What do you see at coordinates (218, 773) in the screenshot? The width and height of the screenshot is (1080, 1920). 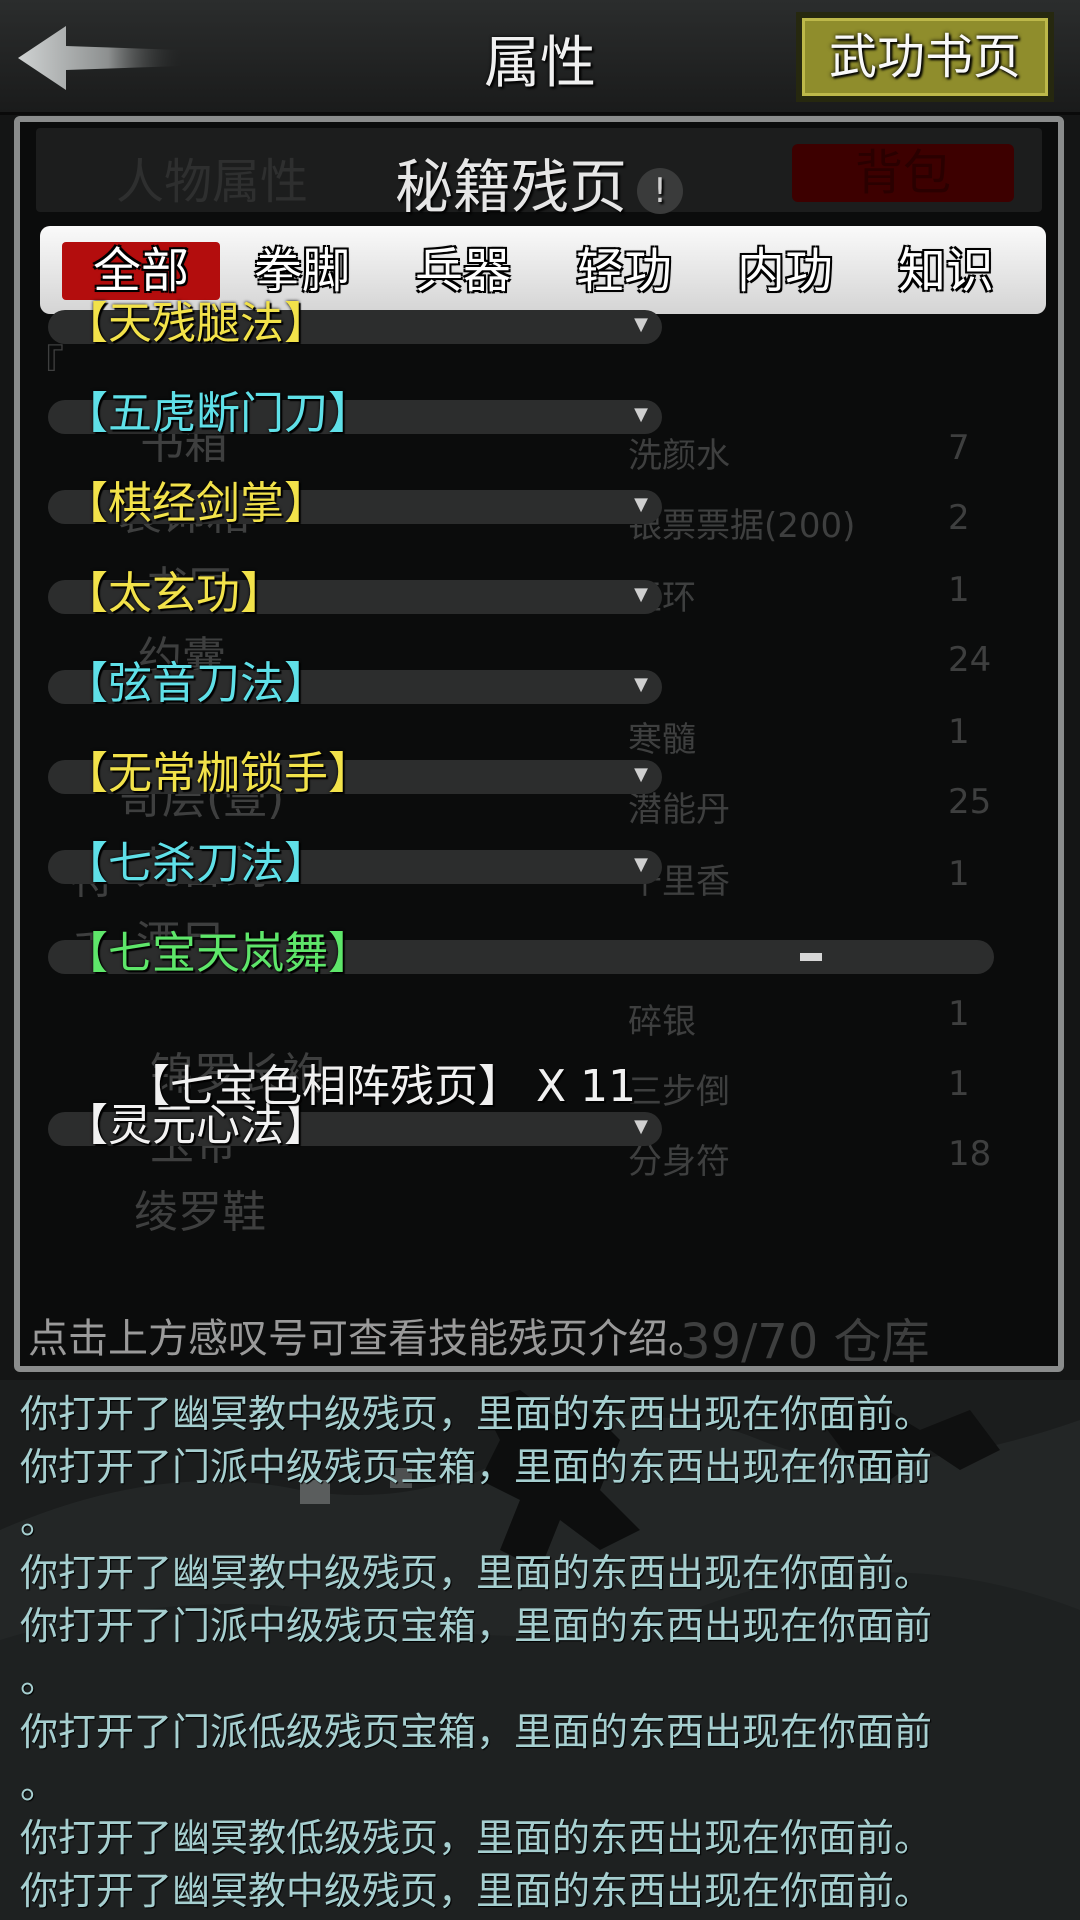 I see `skill-name: 【无常枷锁手】` at bounding box center [218, 773].